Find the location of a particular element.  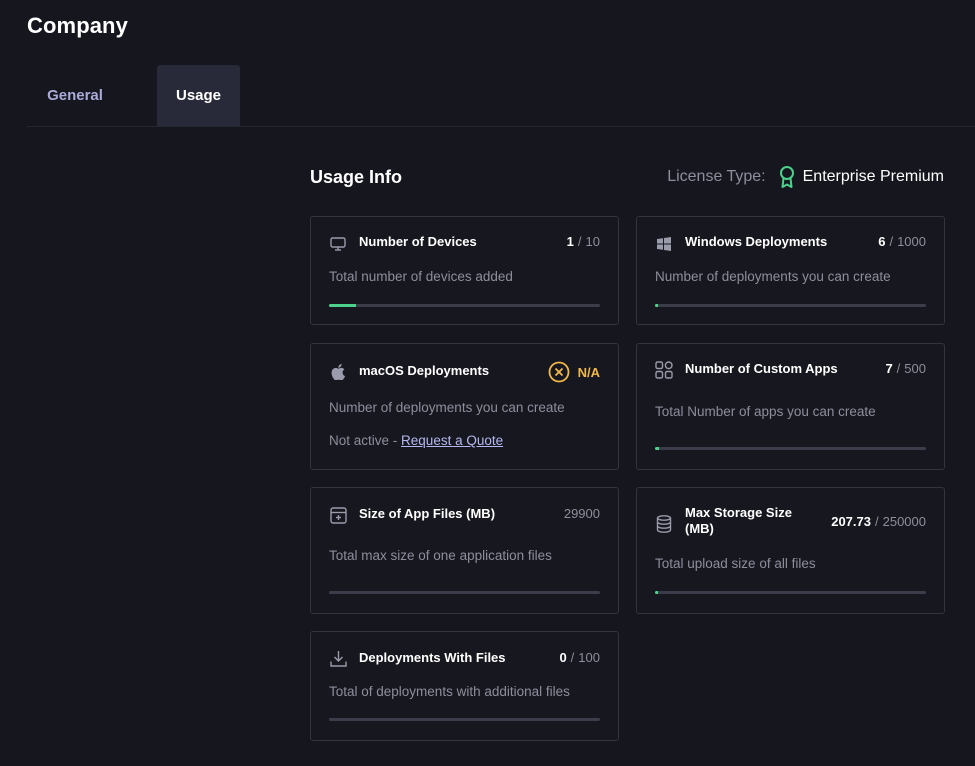

award-ribbon-icon is located at coordinates (787, 177).